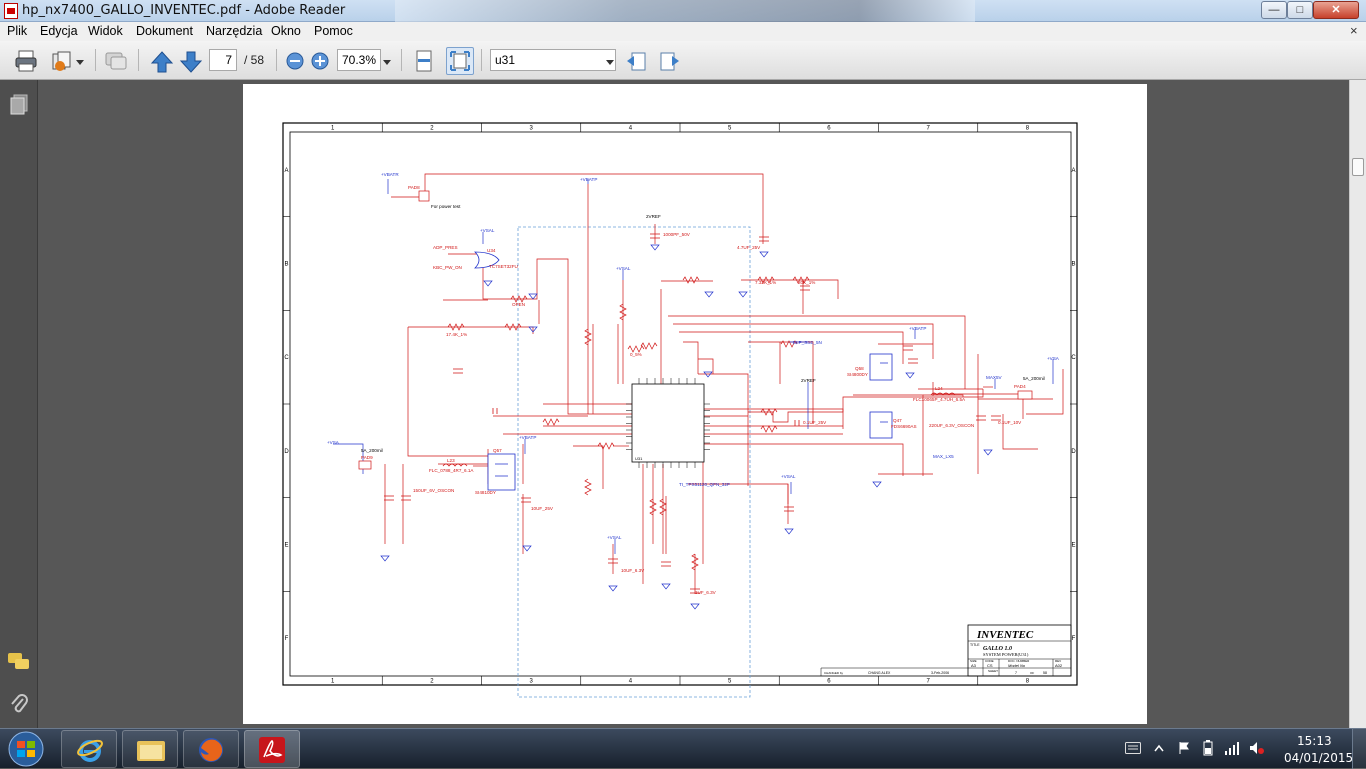  What do you see at coordinates (928, 129) in the screenshot?
I see `grid-column-label: 7` at bounding box center [928, 129].